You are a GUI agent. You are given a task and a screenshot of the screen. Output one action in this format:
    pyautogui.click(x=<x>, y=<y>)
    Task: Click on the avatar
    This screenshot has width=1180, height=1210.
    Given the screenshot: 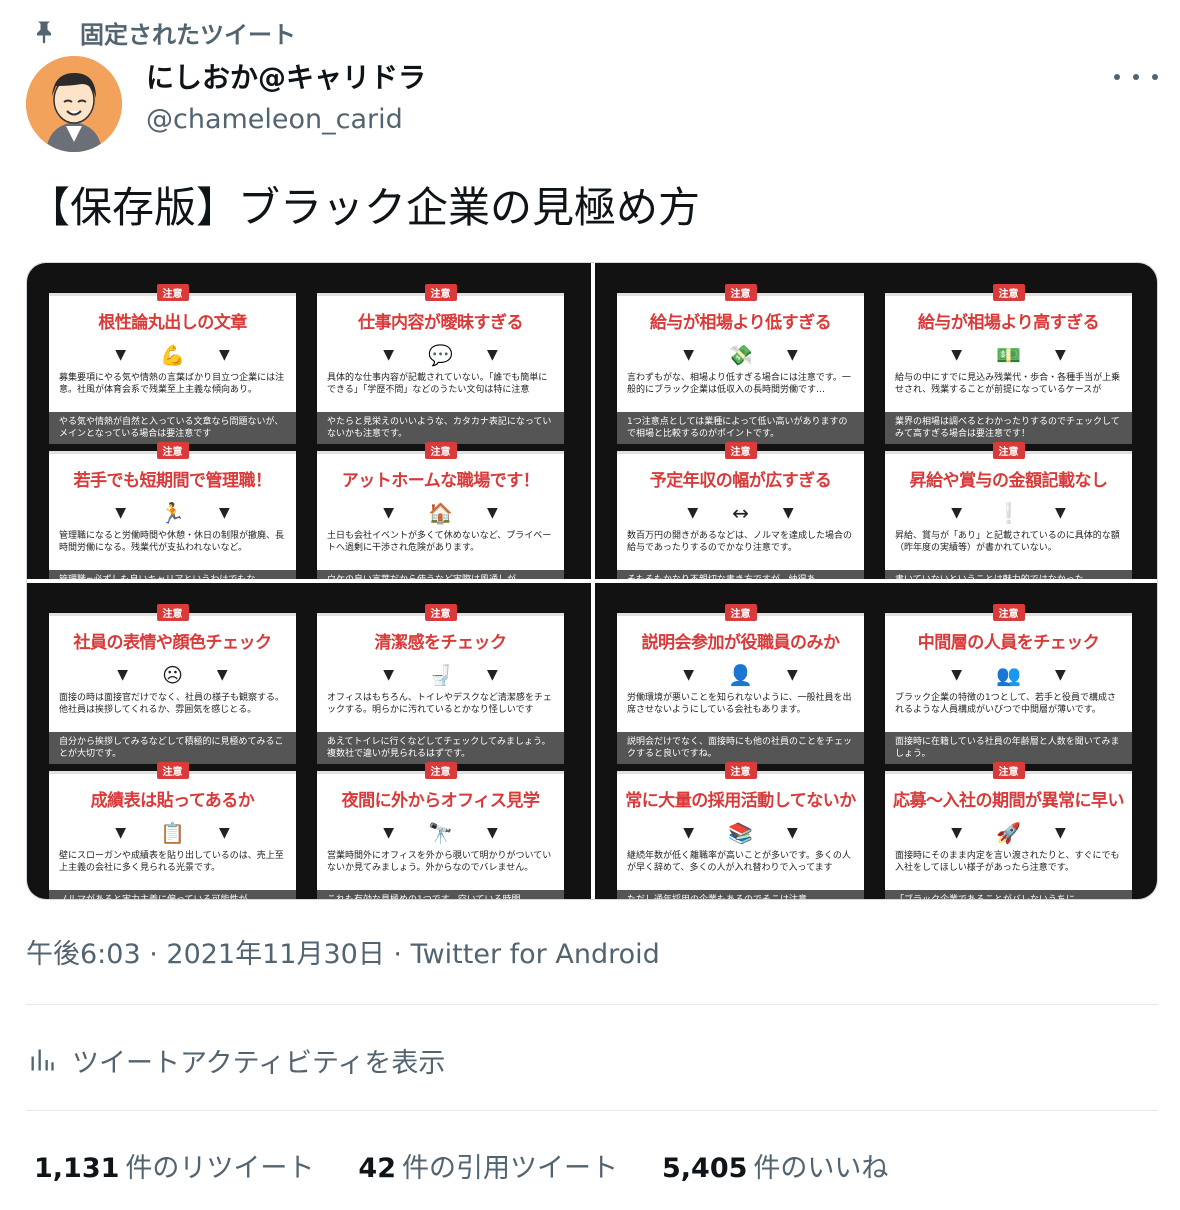 What is the action you would take?
    pyautogui.click(x=74, y=104)
    